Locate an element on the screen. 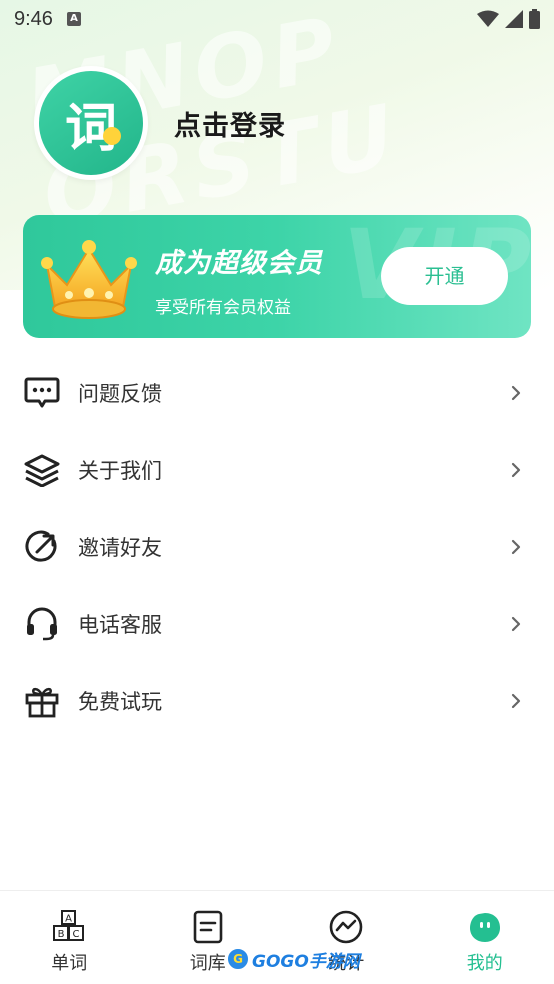 Image resolution: width=554 pixels, height=984 pixels. profile-face-icon is located at coordinates (485, 927).